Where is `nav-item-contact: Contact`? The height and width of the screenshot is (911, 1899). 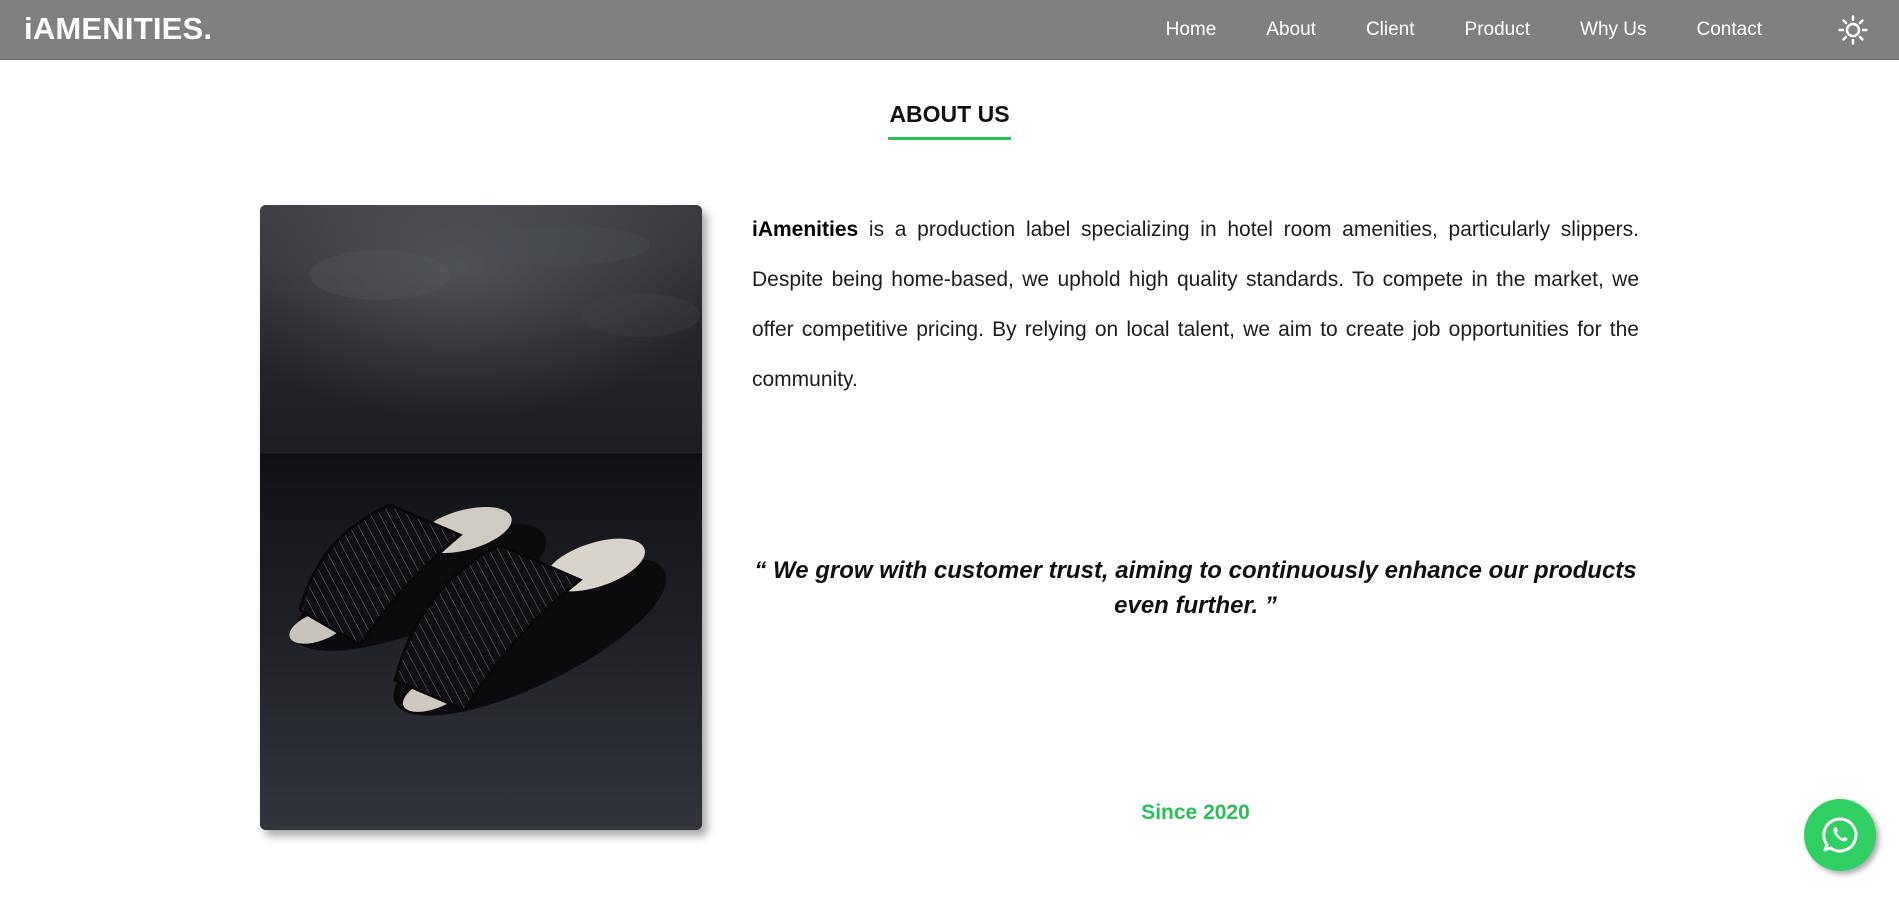
nav-item-contact: Contact is located at coordinates (1729, 30).